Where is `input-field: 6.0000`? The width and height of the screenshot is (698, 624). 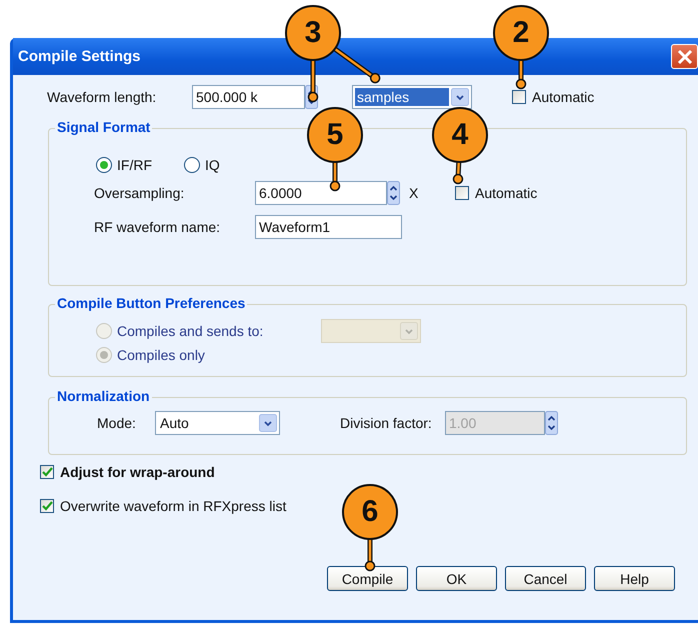
input-field: 6.0000 is located at coordinates (321, 193).